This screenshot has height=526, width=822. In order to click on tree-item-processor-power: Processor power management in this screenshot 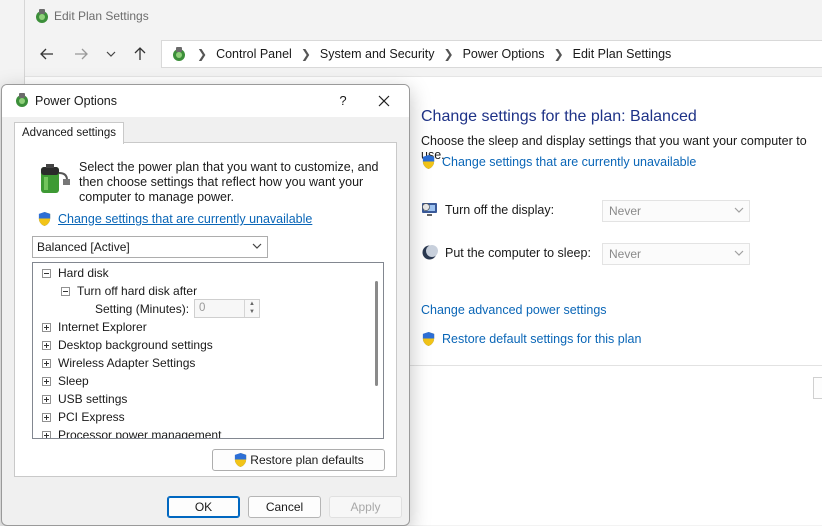, I will do `click(132, 432)`.